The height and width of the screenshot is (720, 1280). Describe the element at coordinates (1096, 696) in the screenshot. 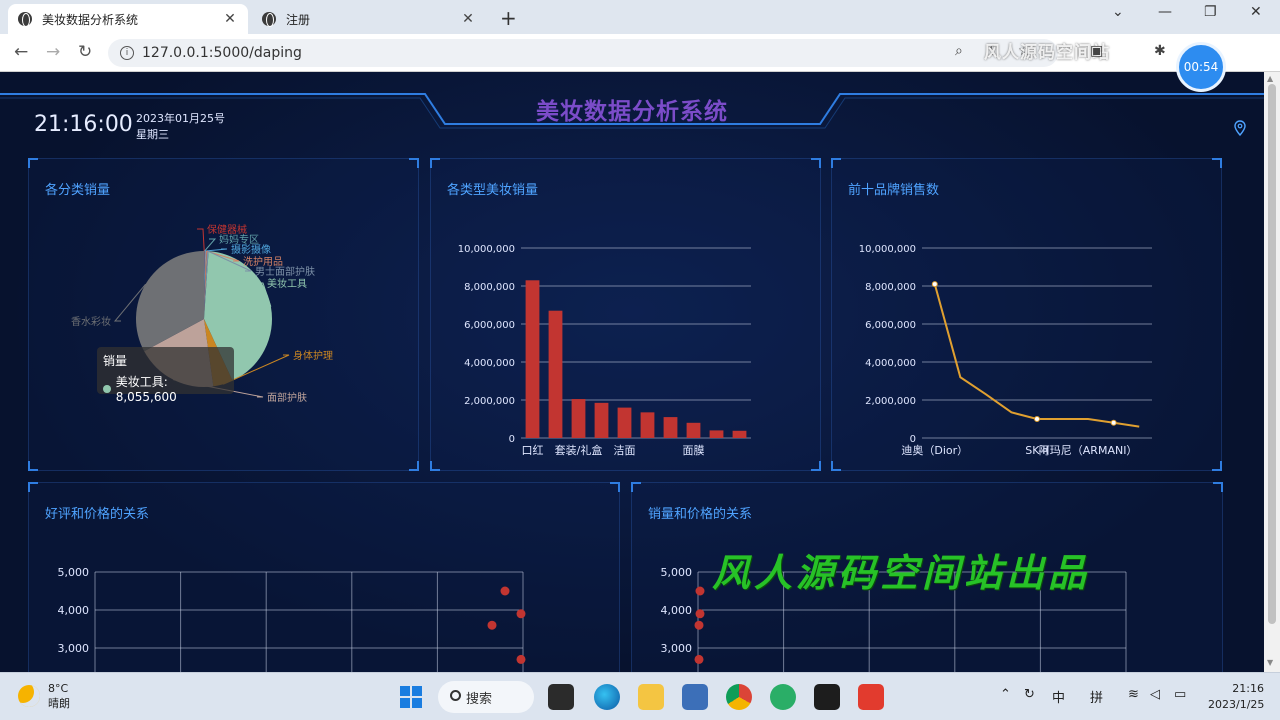

I see `ime-pinyin: 拼` at that location.